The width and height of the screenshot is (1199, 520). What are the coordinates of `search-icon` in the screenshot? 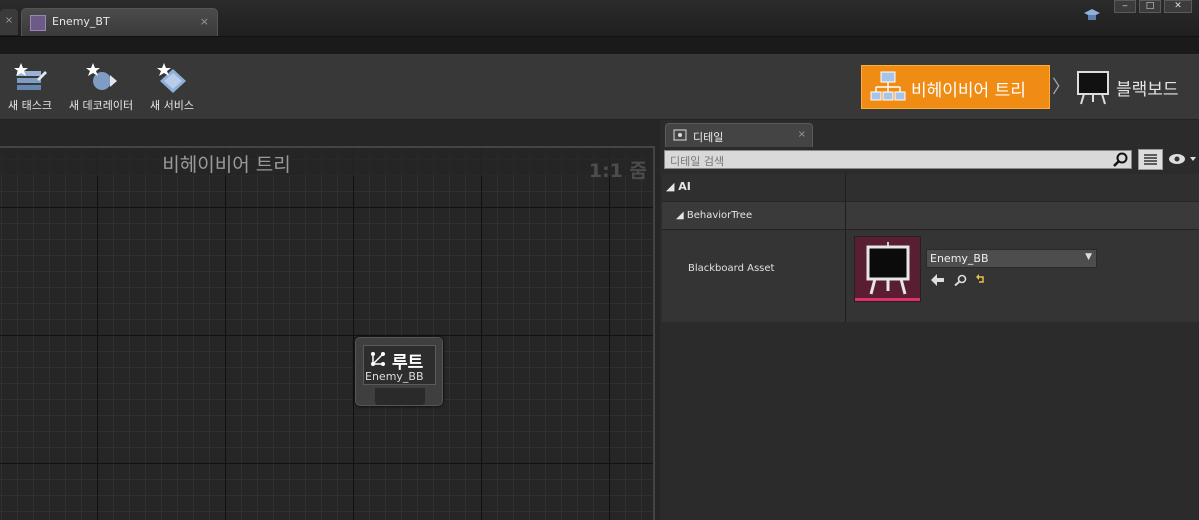 It's located at (1120, 159).